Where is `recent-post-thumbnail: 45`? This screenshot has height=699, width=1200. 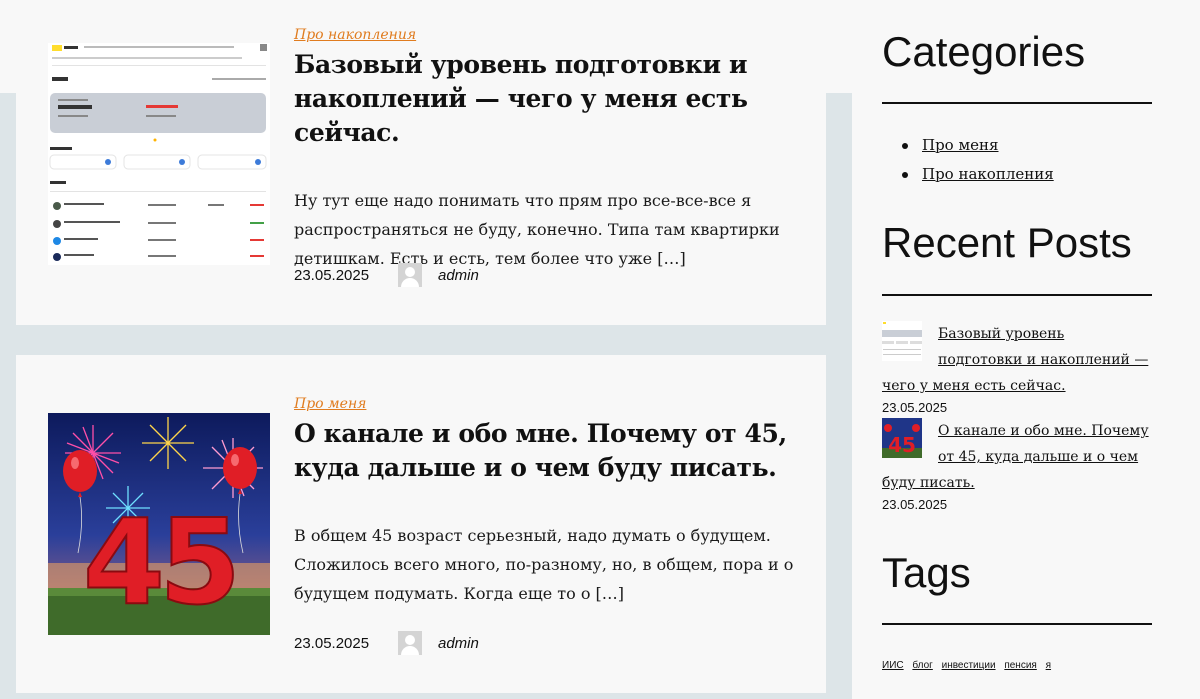 recent-post-thumbnail: 45 is located at coordinates (902, 438).